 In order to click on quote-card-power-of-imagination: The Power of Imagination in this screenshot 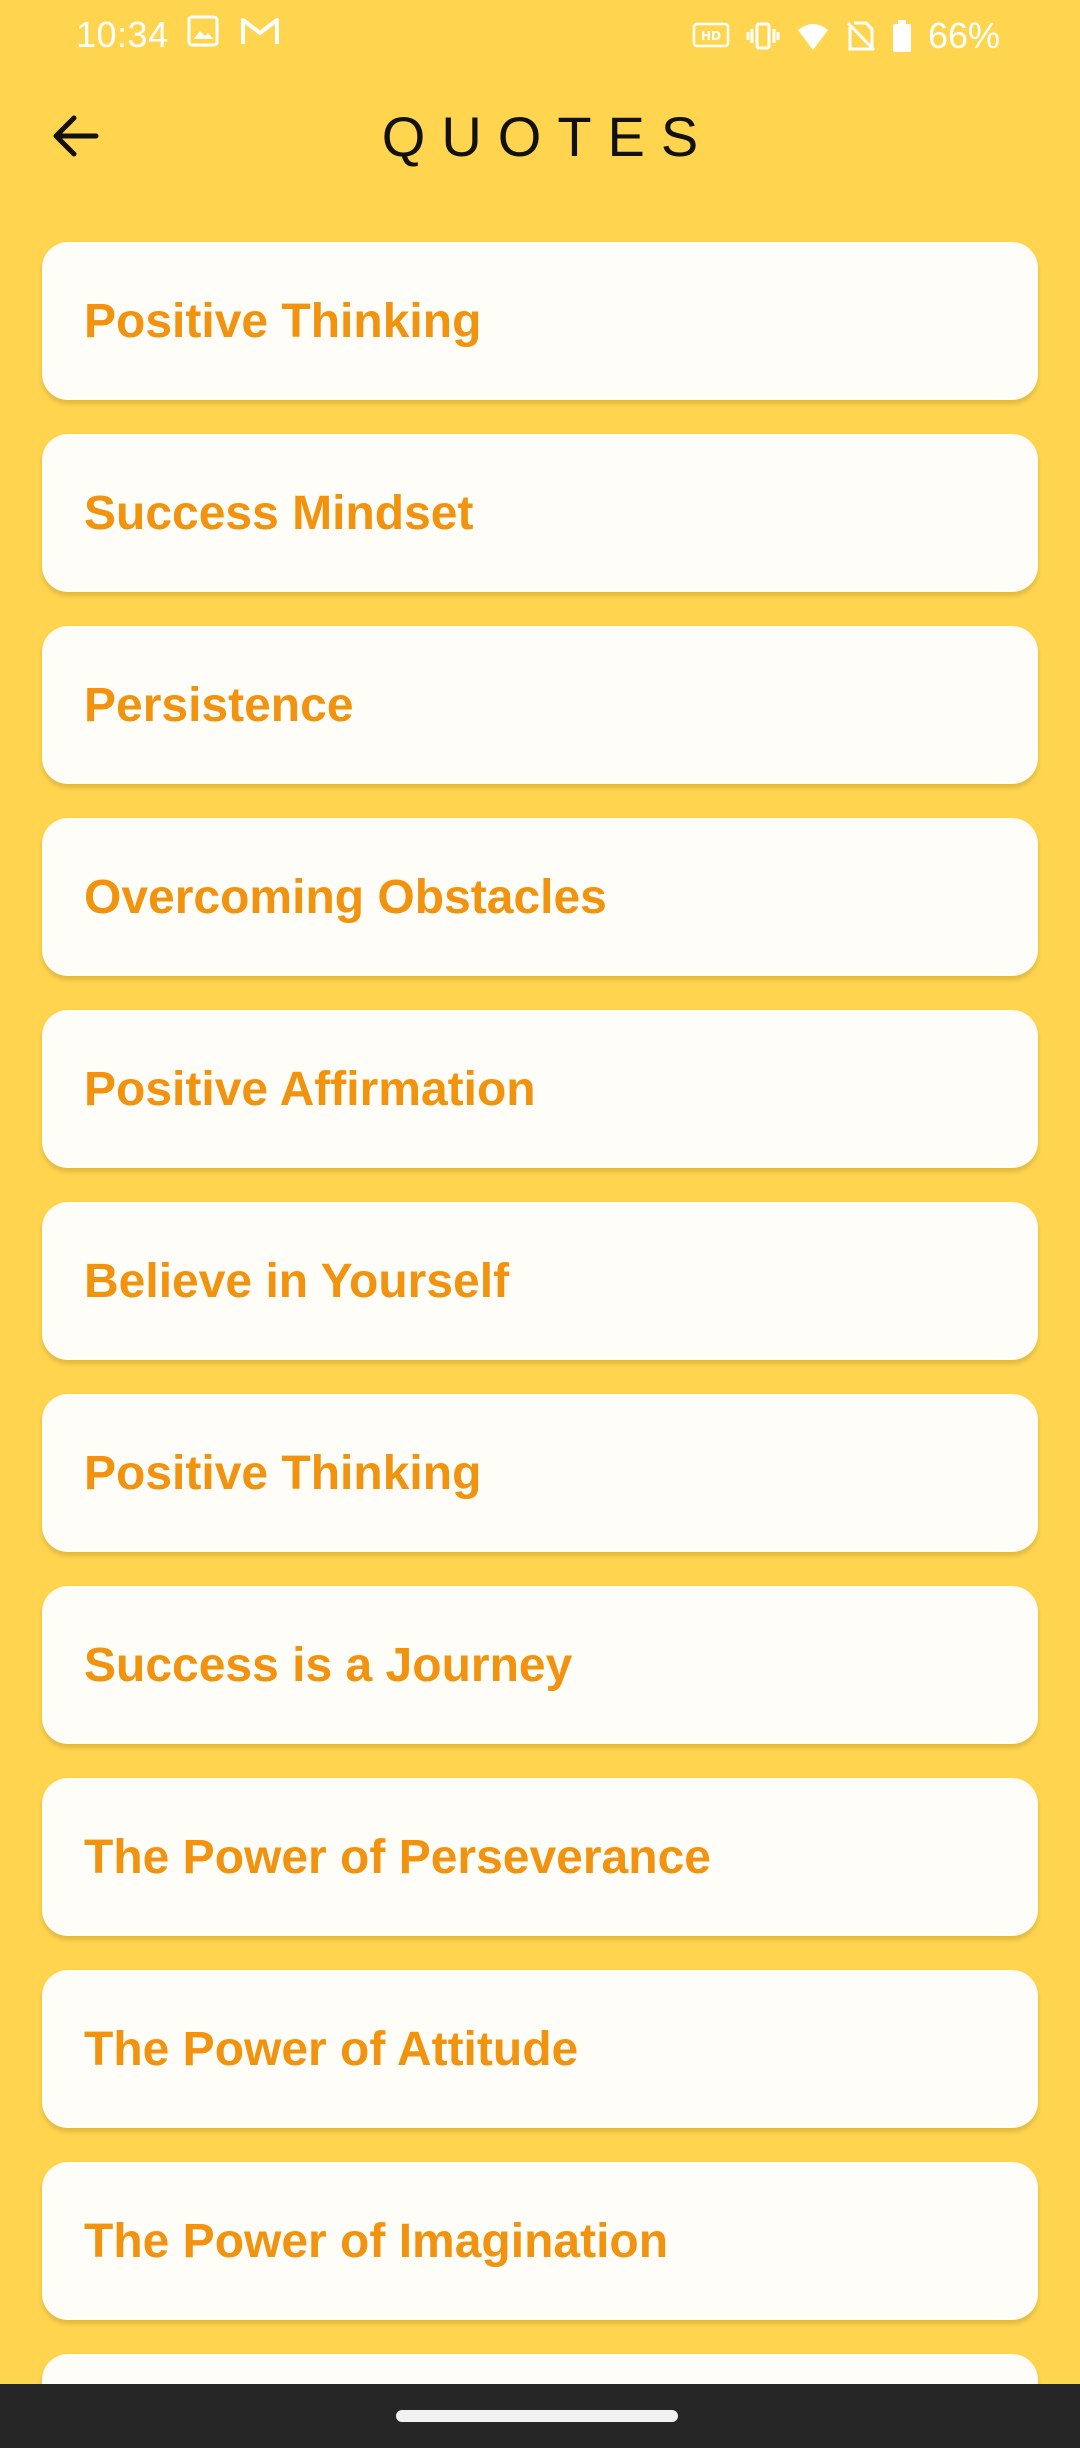, I will do `click(540, 2241)`.